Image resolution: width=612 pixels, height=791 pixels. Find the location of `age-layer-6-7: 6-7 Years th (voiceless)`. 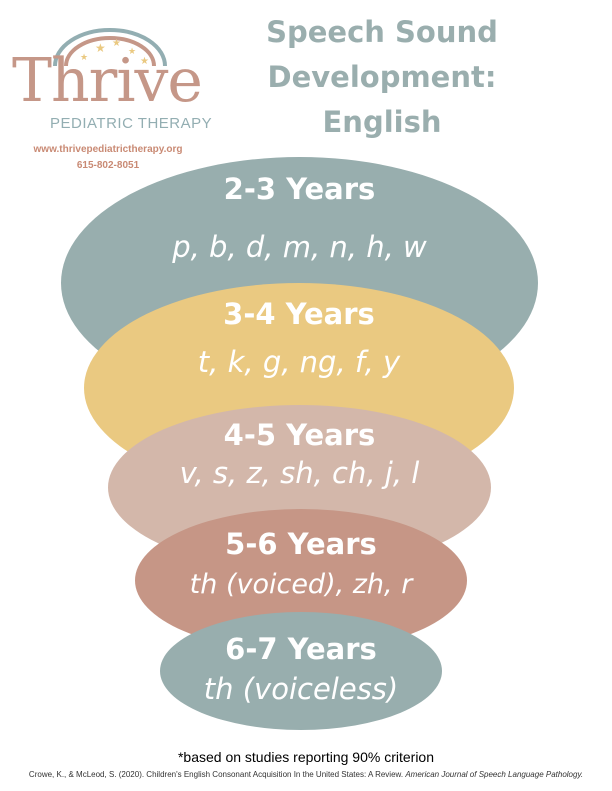

age-layer-6-7: 6-7 Years th (voiceless) is located at coordinates (301, 671).